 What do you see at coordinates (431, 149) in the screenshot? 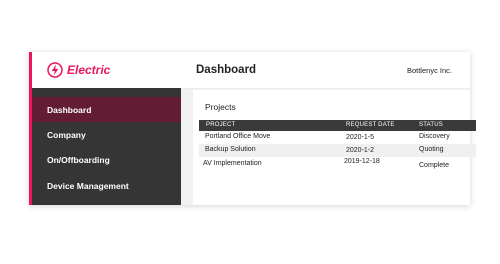
I see `status-cell: Quoting` at bounding box center [431, 149].